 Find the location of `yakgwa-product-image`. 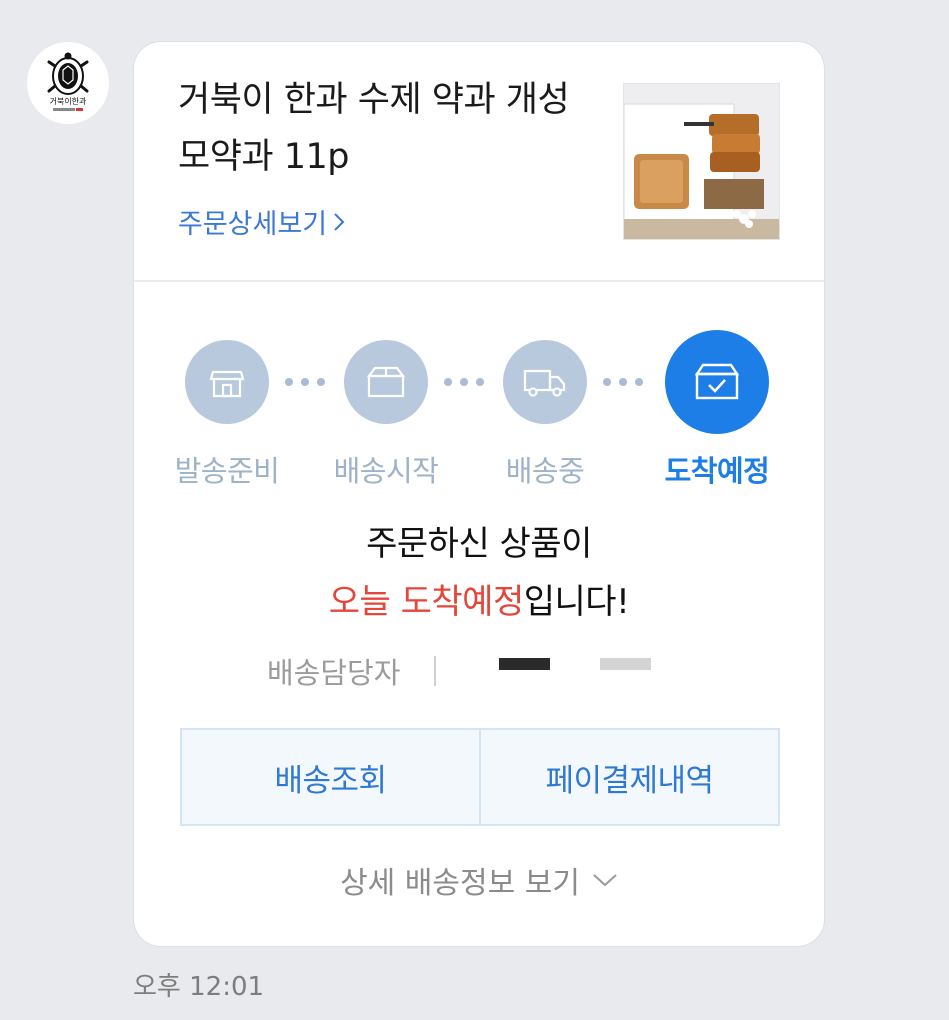

yakgwa-product-image is located at coordinates (701, 161).